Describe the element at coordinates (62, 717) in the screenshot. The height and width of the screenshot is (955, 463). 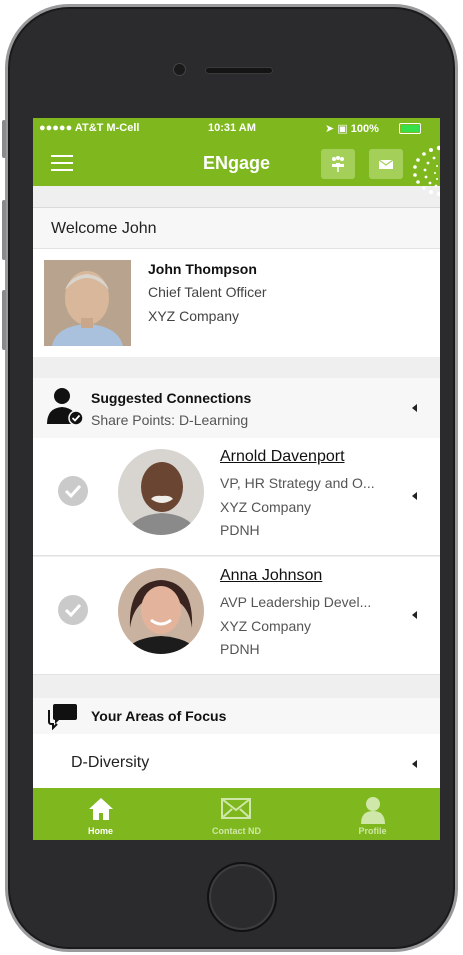
I see `chat-bubbles-icon` at that location.